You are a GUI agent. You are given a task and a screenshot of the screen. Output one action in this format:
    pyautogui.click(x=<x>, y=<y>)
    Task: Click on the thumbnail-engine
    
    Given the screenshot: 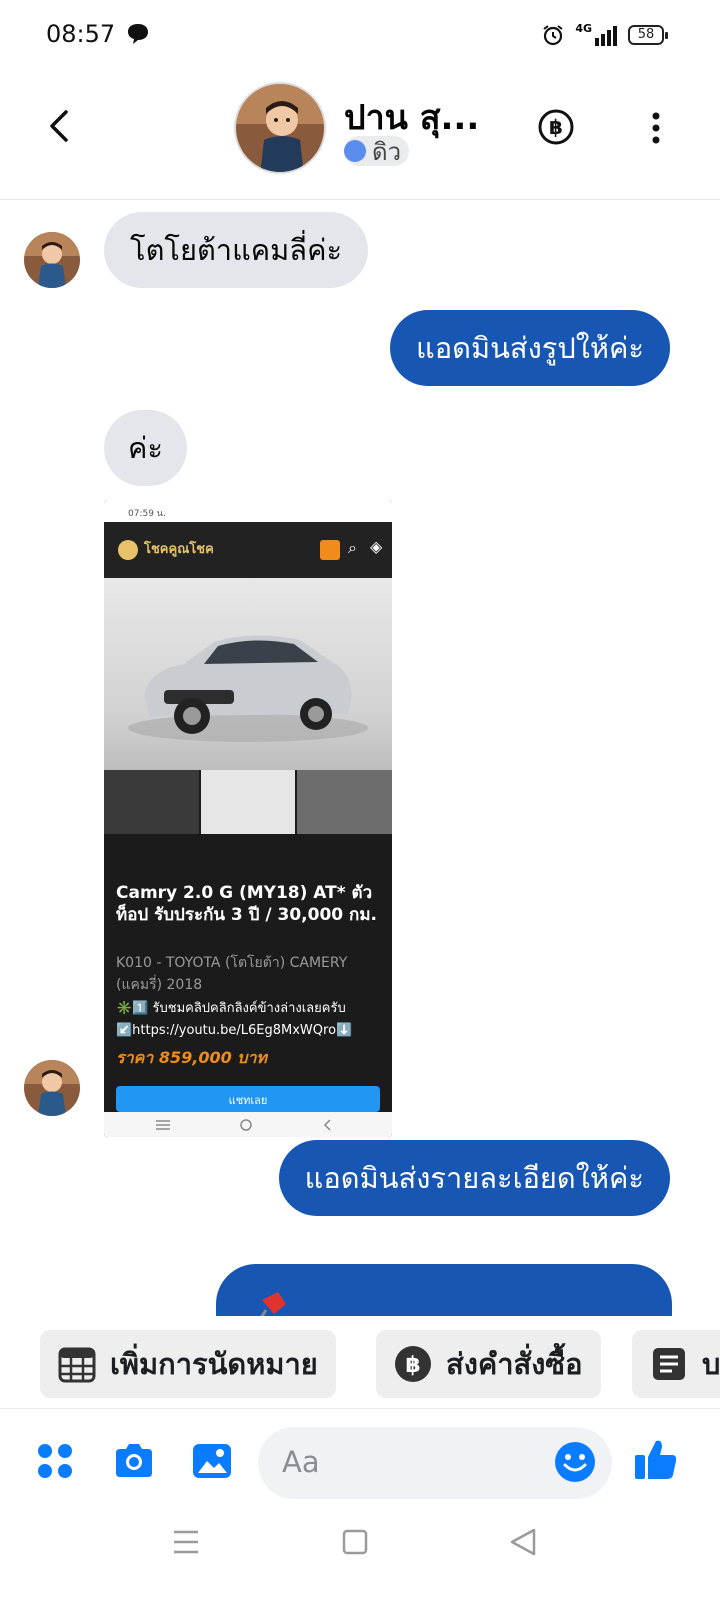 What is the action you would take?
    pyautogui.click(x=151, y=802)
    